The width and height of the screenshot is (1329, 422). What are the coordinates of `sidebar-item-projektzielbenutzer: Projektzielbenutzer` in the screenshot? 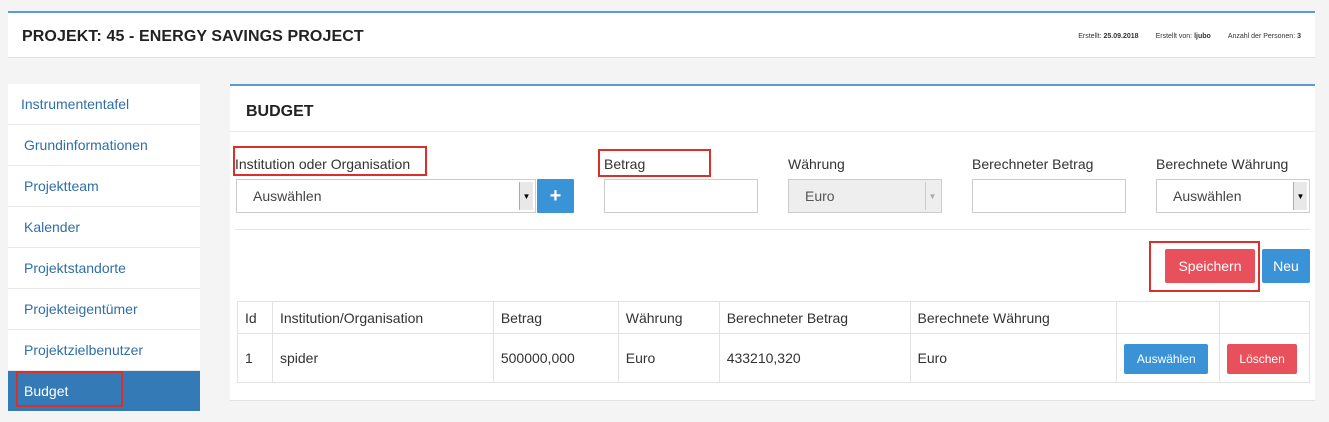 It's located at (104, 350).